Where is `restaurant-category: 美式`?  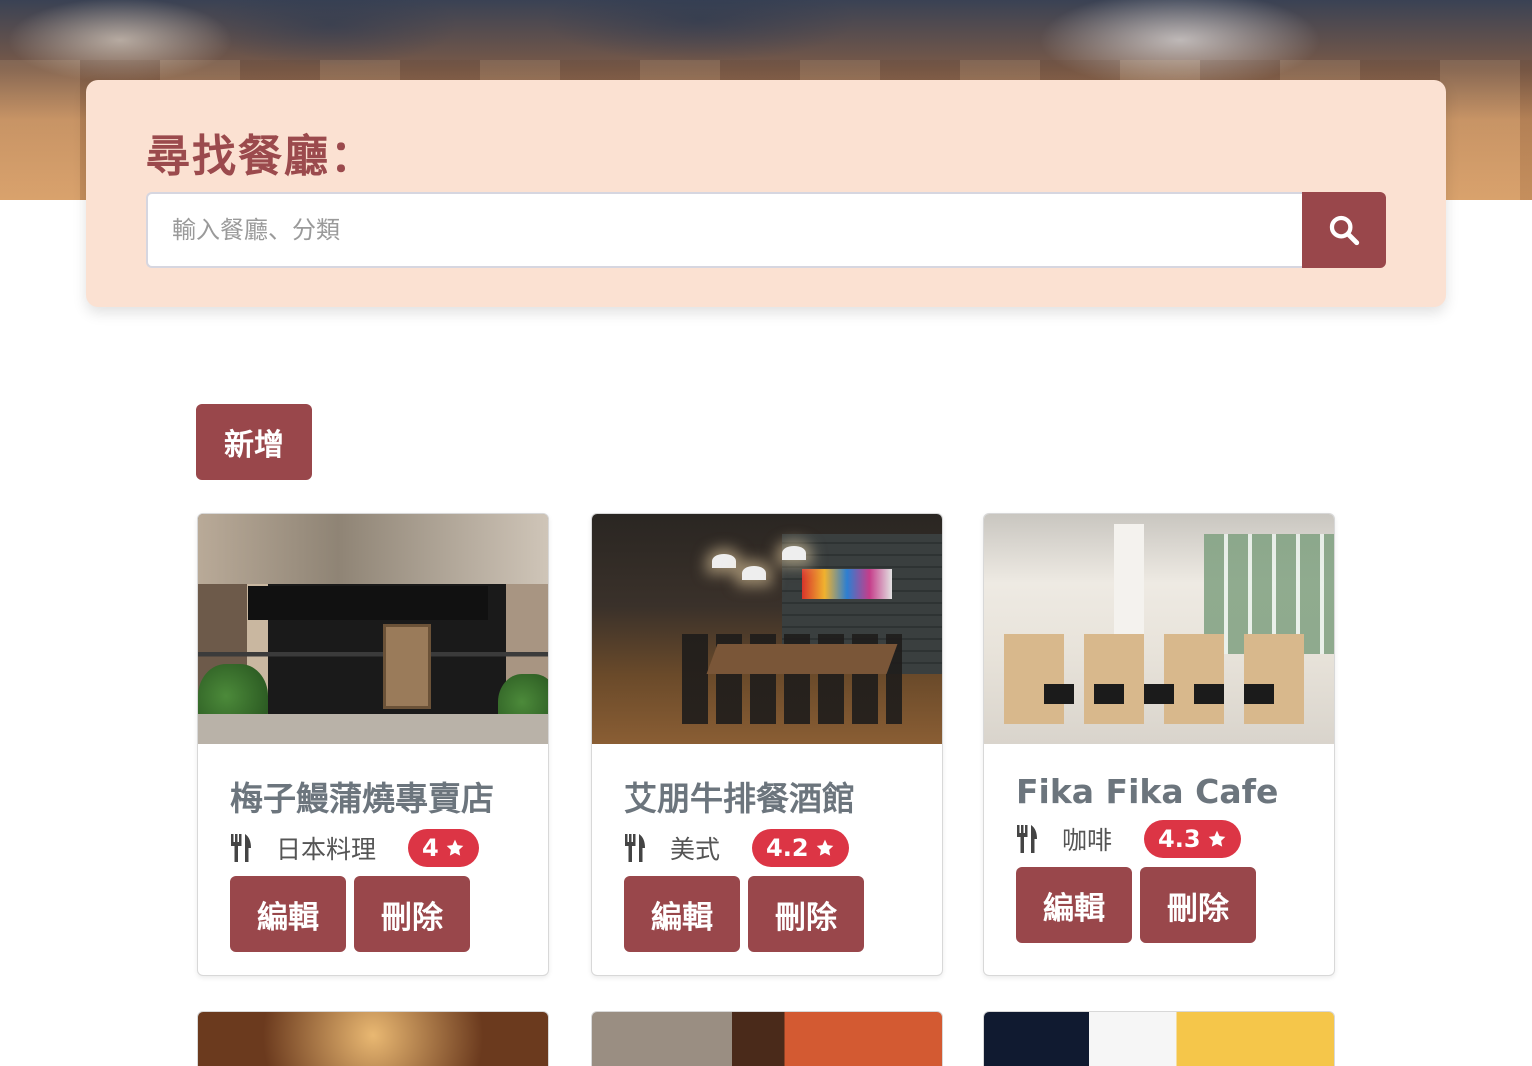
restaurant-category: 美式 is located at coordinates (695, 849).